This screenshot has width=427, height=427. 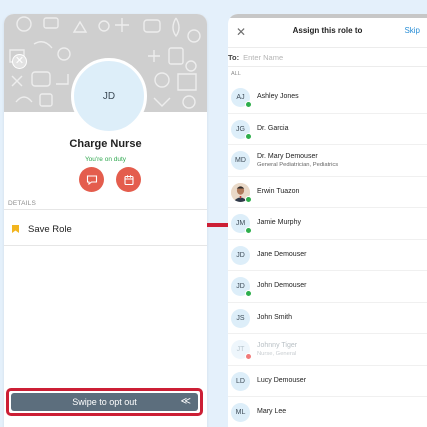 I want to click on contact-row-unavailable: JT Johnny Tiger Nurse, General, so click(x=327, y=350).